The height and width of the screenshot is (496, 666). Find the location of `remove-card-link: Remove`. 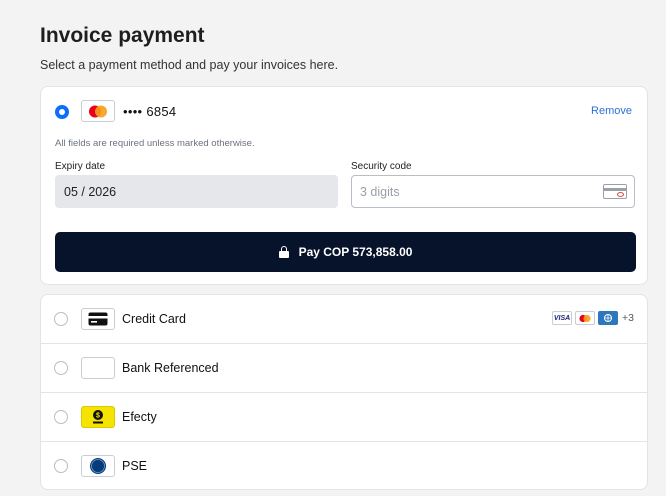

remove-card-link: Remove is located at coordinates (611, 111).